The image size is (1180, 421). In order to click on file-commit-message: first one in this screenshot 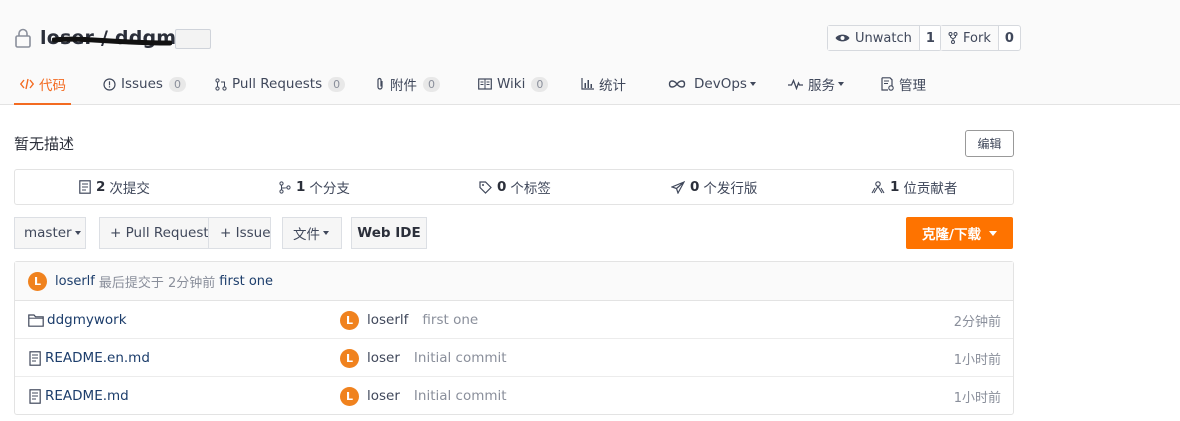, I will do `click(450, 320)`.